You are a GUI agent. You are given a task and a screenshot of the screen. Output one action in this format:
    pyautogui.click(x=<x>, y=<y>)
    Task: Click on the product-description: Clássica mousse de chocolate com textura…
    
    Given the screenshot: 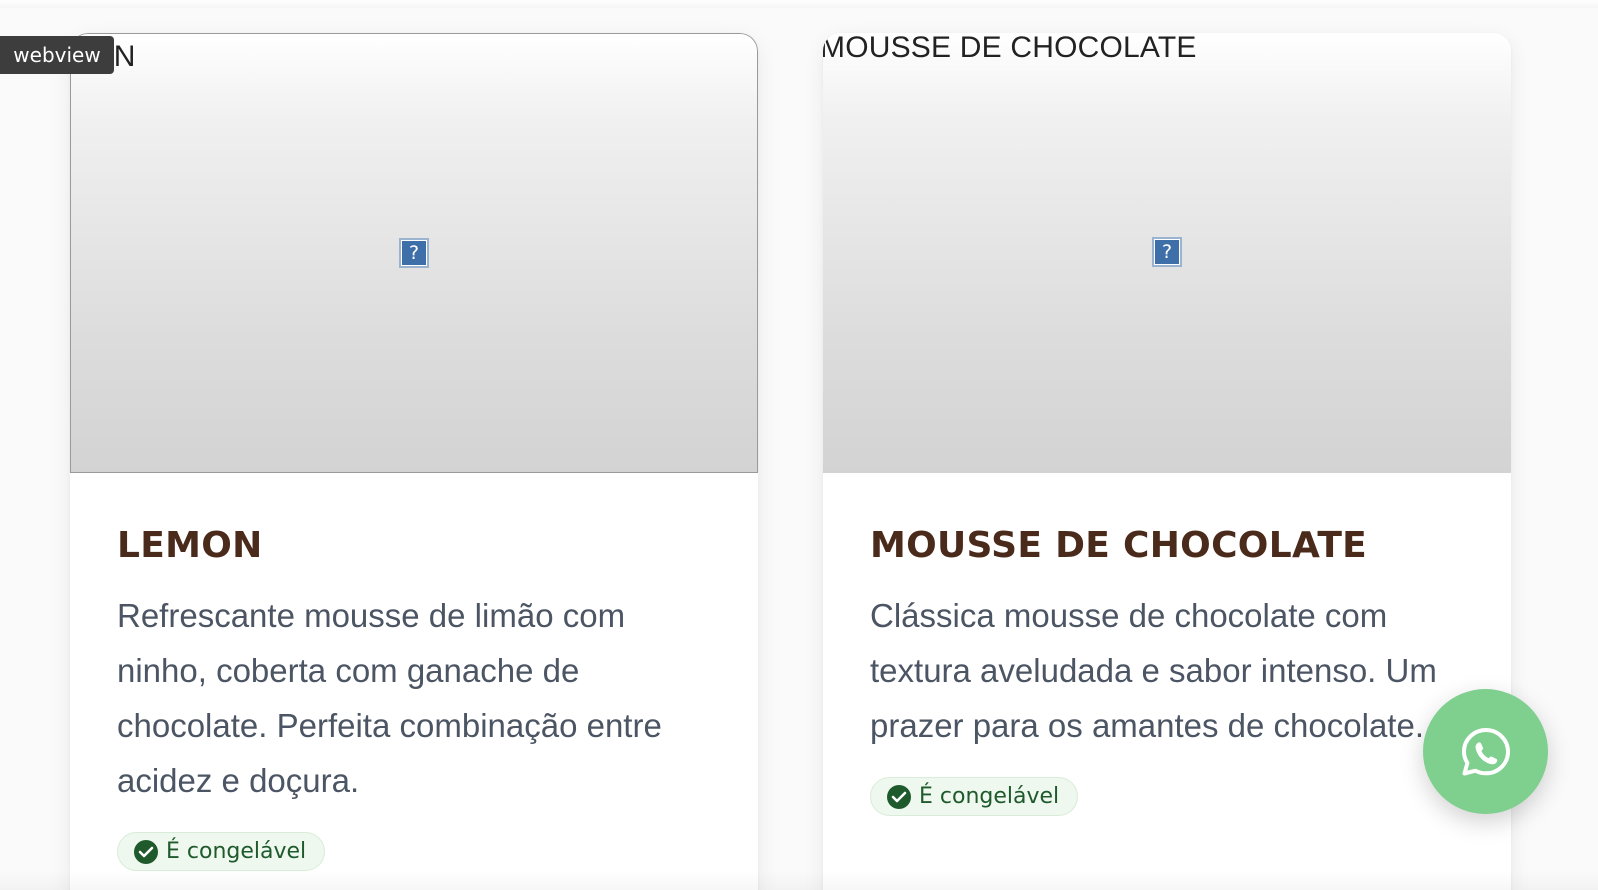 What is the action you would take?
    pyautogui.click(x=1153, y=670)
    